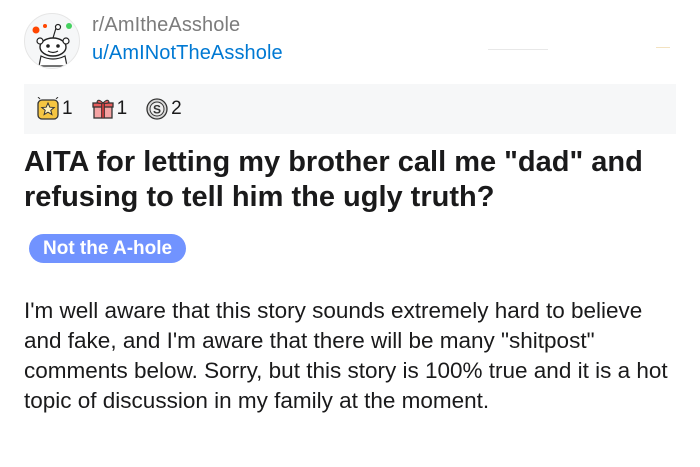 The width and height of the screenshot is (700, 467). I want to click on award-silver: S 2, so click(163, 109).